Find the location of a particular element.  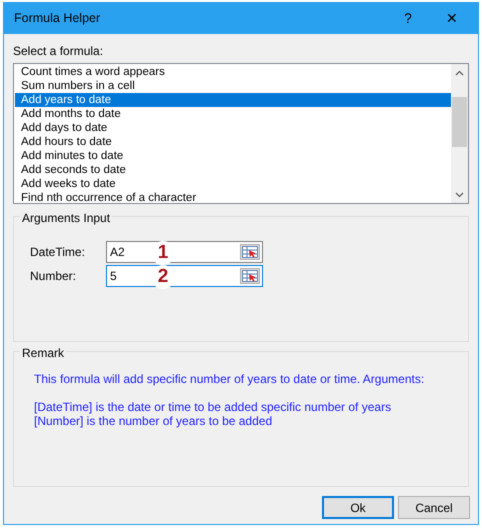

list-item: Add seconds to date is located at coordinates (233, 170).